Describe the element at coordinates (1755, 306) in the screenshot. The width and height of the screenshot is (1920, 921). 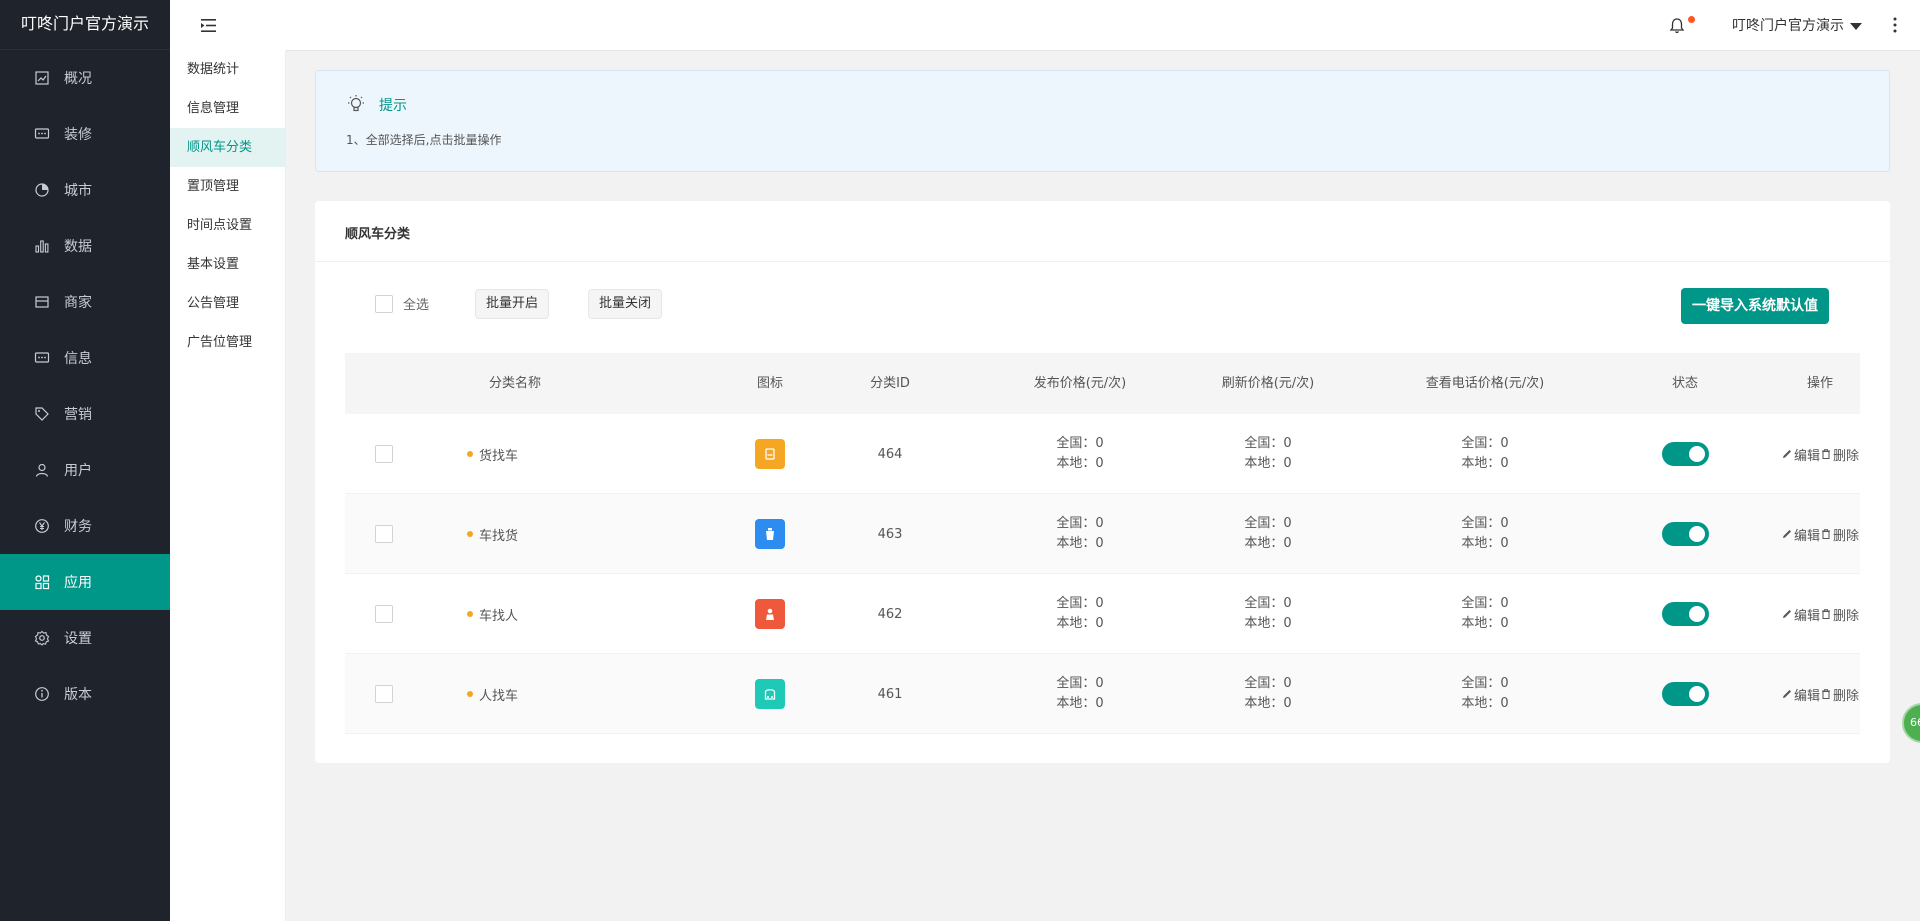
I see `import-default-button: 一键导入系统默认值` at that location.